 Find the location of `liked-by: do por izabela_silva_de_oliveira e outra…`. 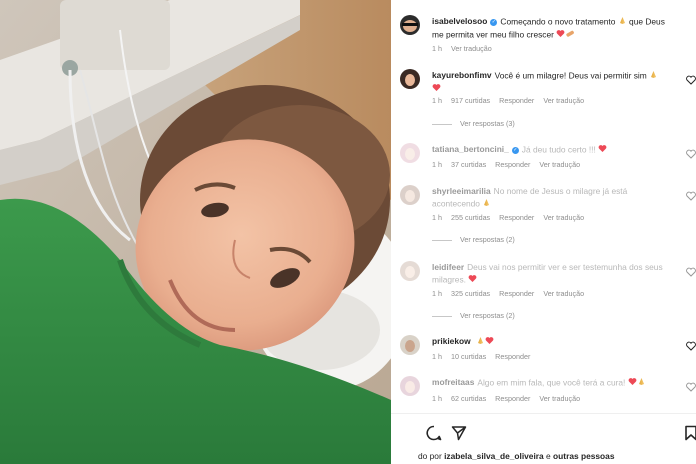

liked-by: do por izabela_silva_de_oliveira e outra… is located at coordinates (516, 456).